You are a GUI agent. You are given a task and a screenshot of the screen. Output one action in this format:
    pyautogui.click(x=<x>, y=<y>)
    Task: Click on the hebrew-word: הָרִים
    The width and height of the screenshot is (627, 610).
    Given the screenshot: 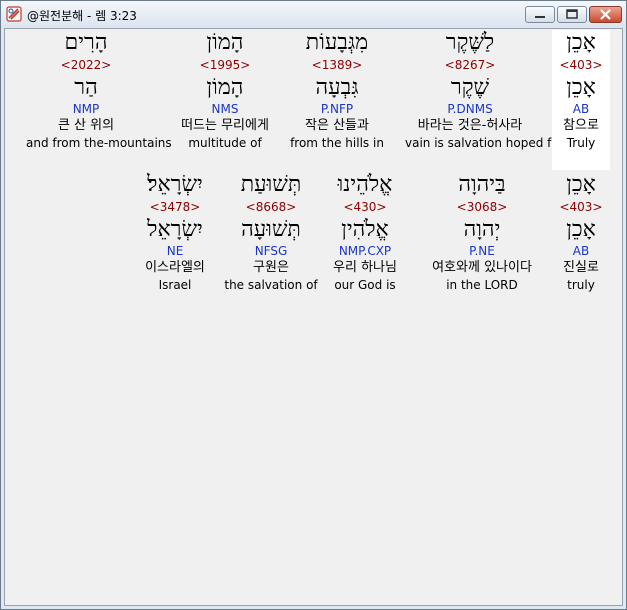 What is the action you would take?
    pyautogui.click(x=86, y=42)
    